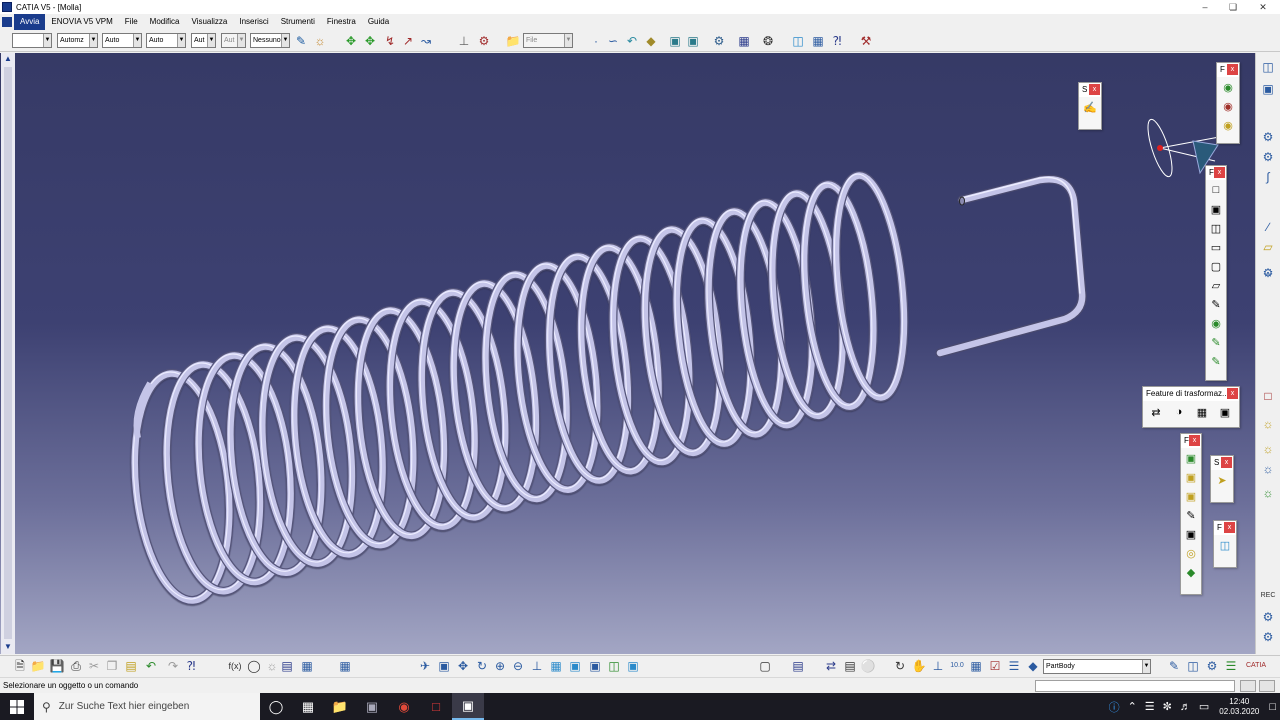 The width and height of the screenshot is (1280, 720). I want to click on solid-icon: ◆, so click(1191, 572).